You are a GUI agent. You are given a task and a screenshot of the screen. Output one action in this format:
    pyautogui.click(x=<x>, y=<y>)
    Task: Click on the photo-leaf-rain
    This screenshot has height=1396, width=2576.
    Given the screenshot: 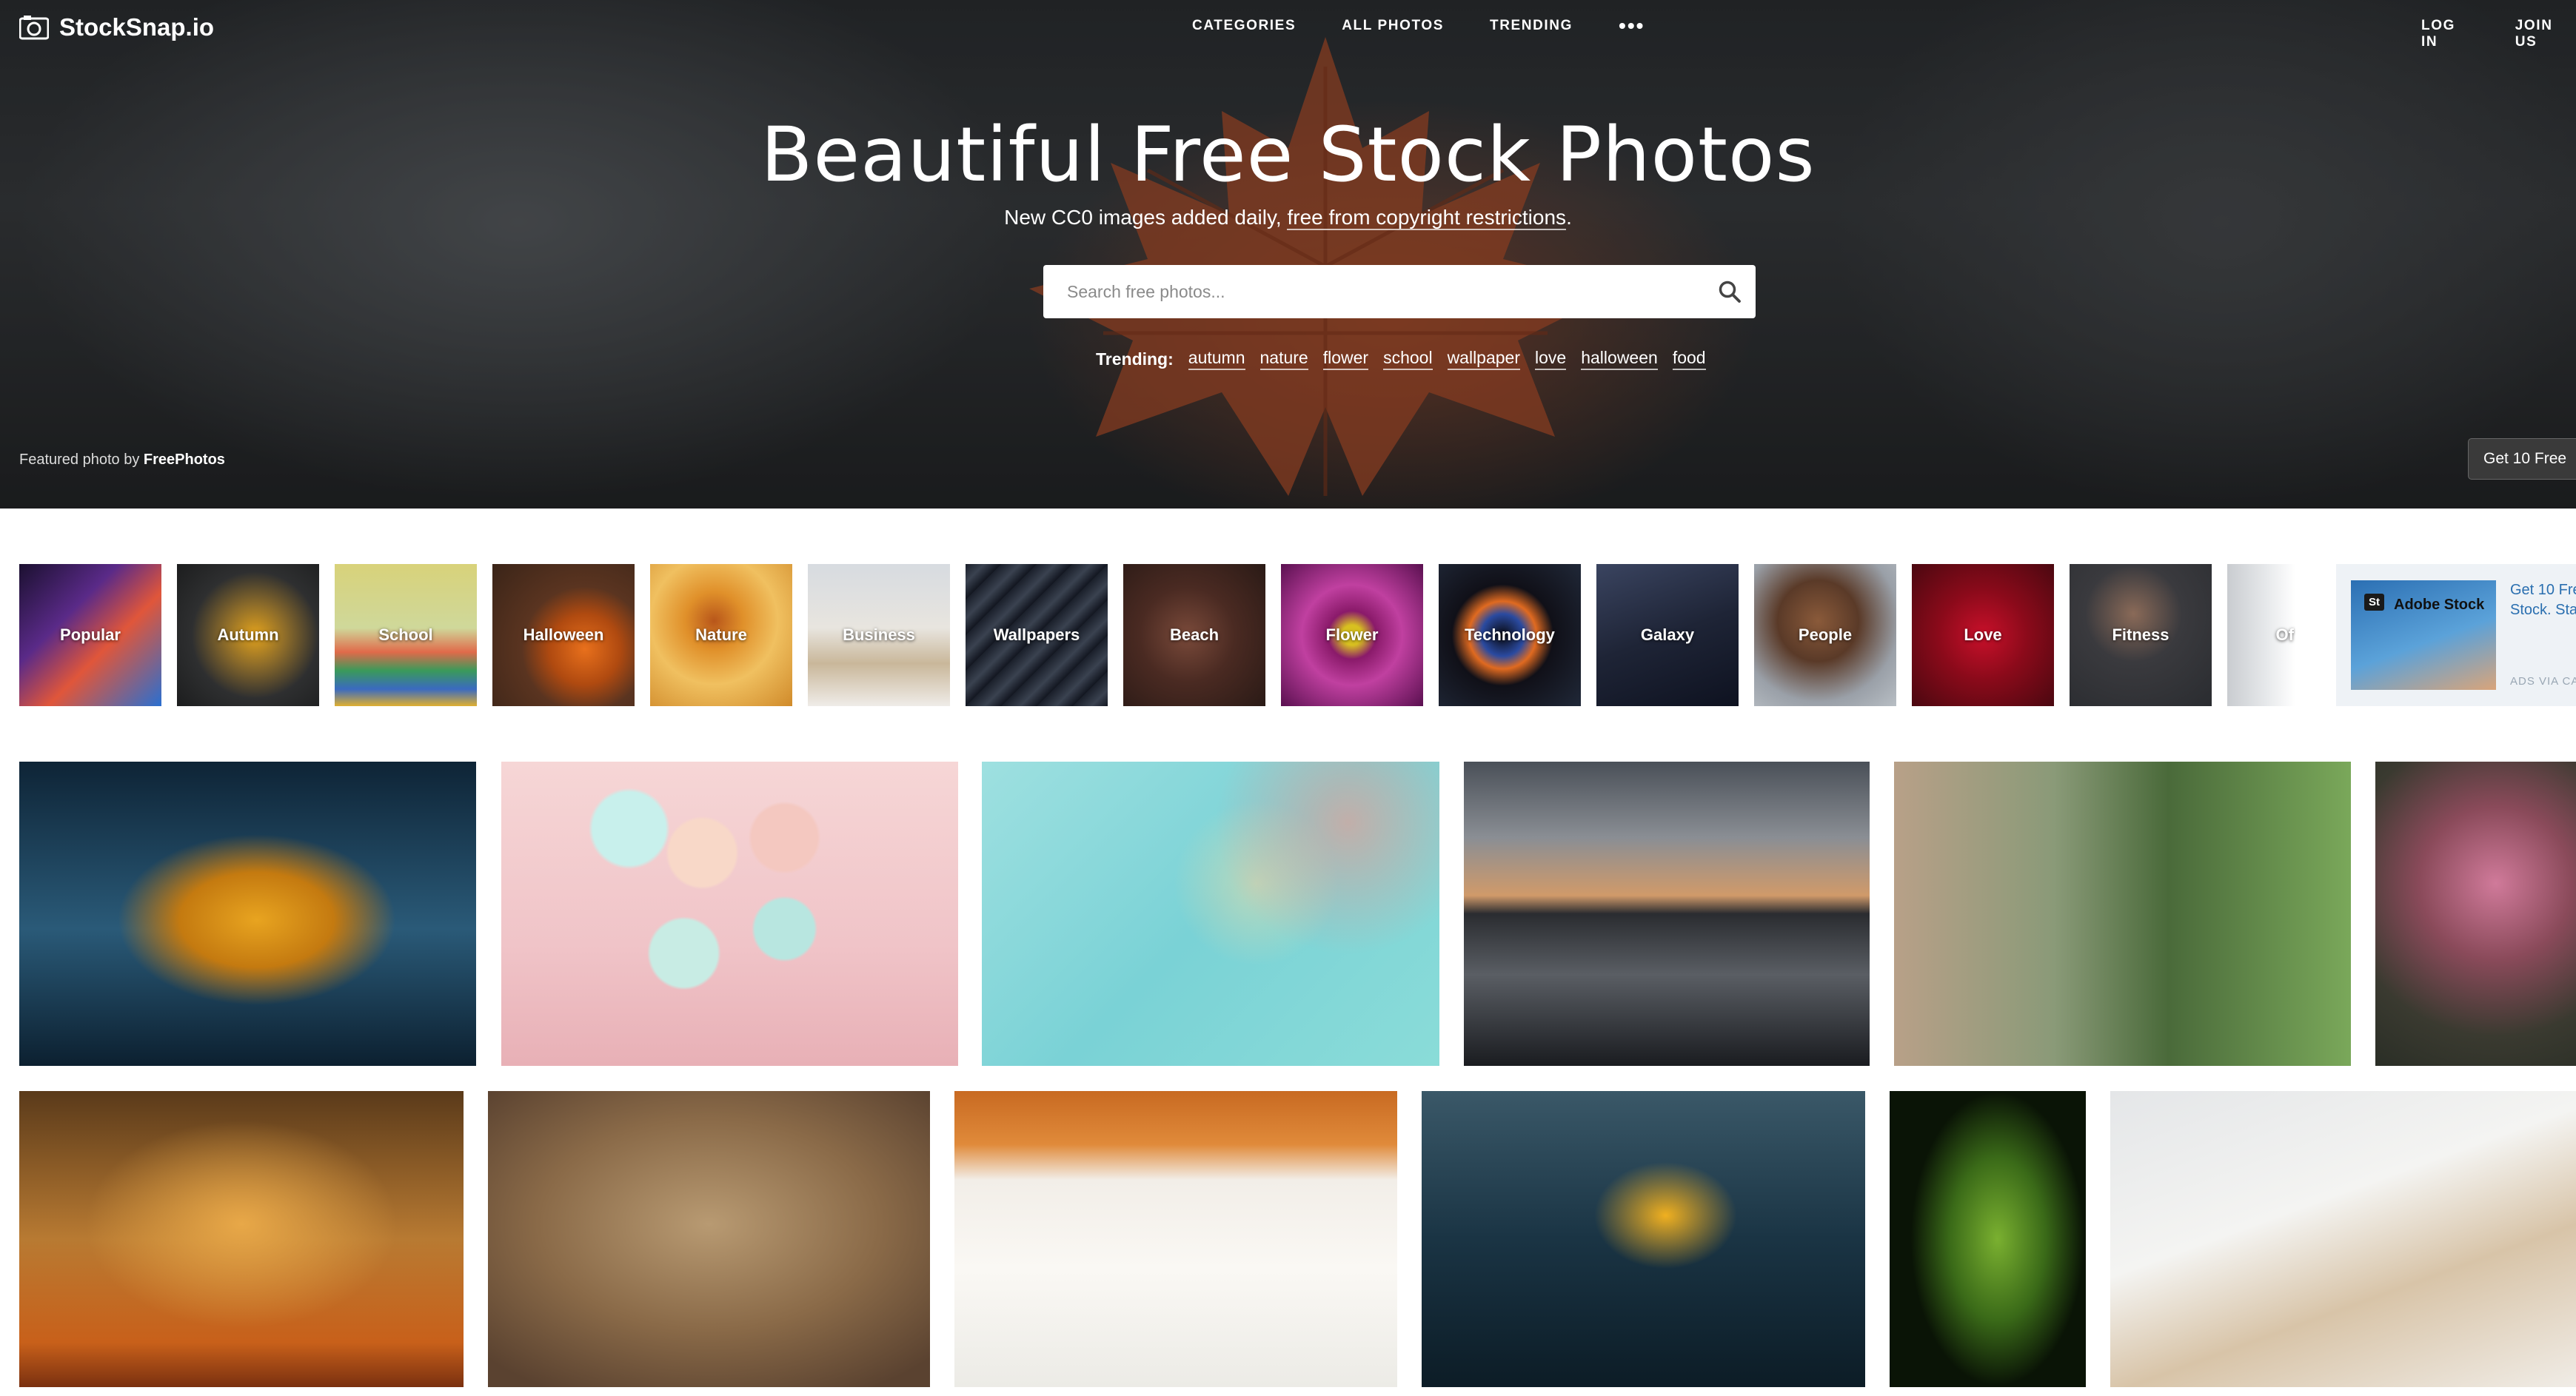 What is the action you would take?
    pyautogui.click(x=1643, y=1239)
    